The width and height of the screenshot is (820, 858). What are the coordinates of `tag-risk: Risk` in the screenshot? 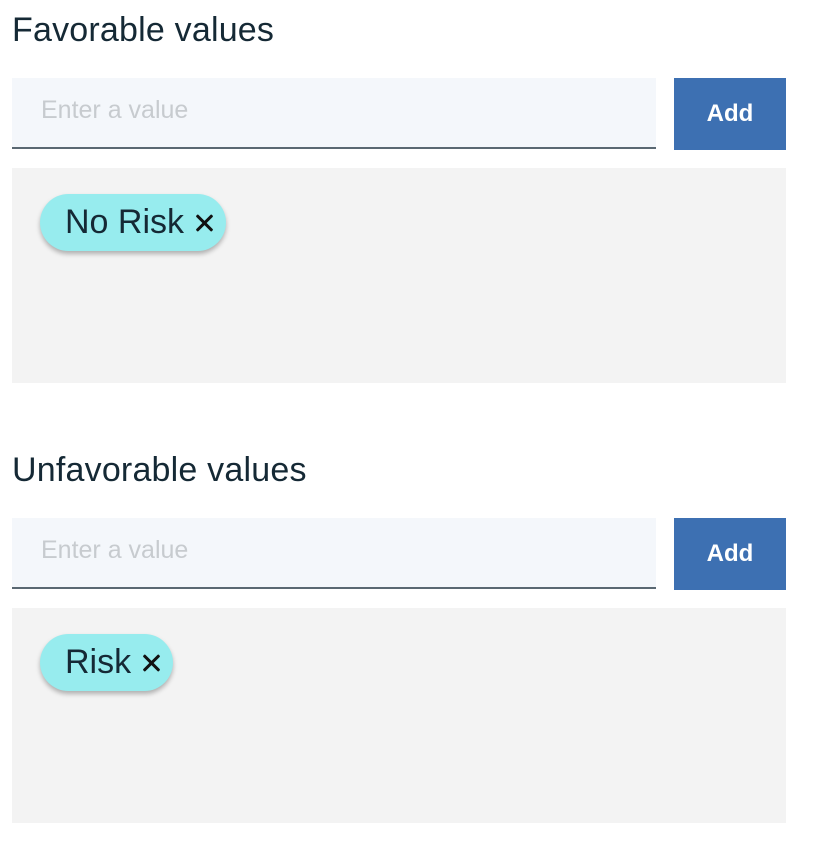 It's located at (107, 662).